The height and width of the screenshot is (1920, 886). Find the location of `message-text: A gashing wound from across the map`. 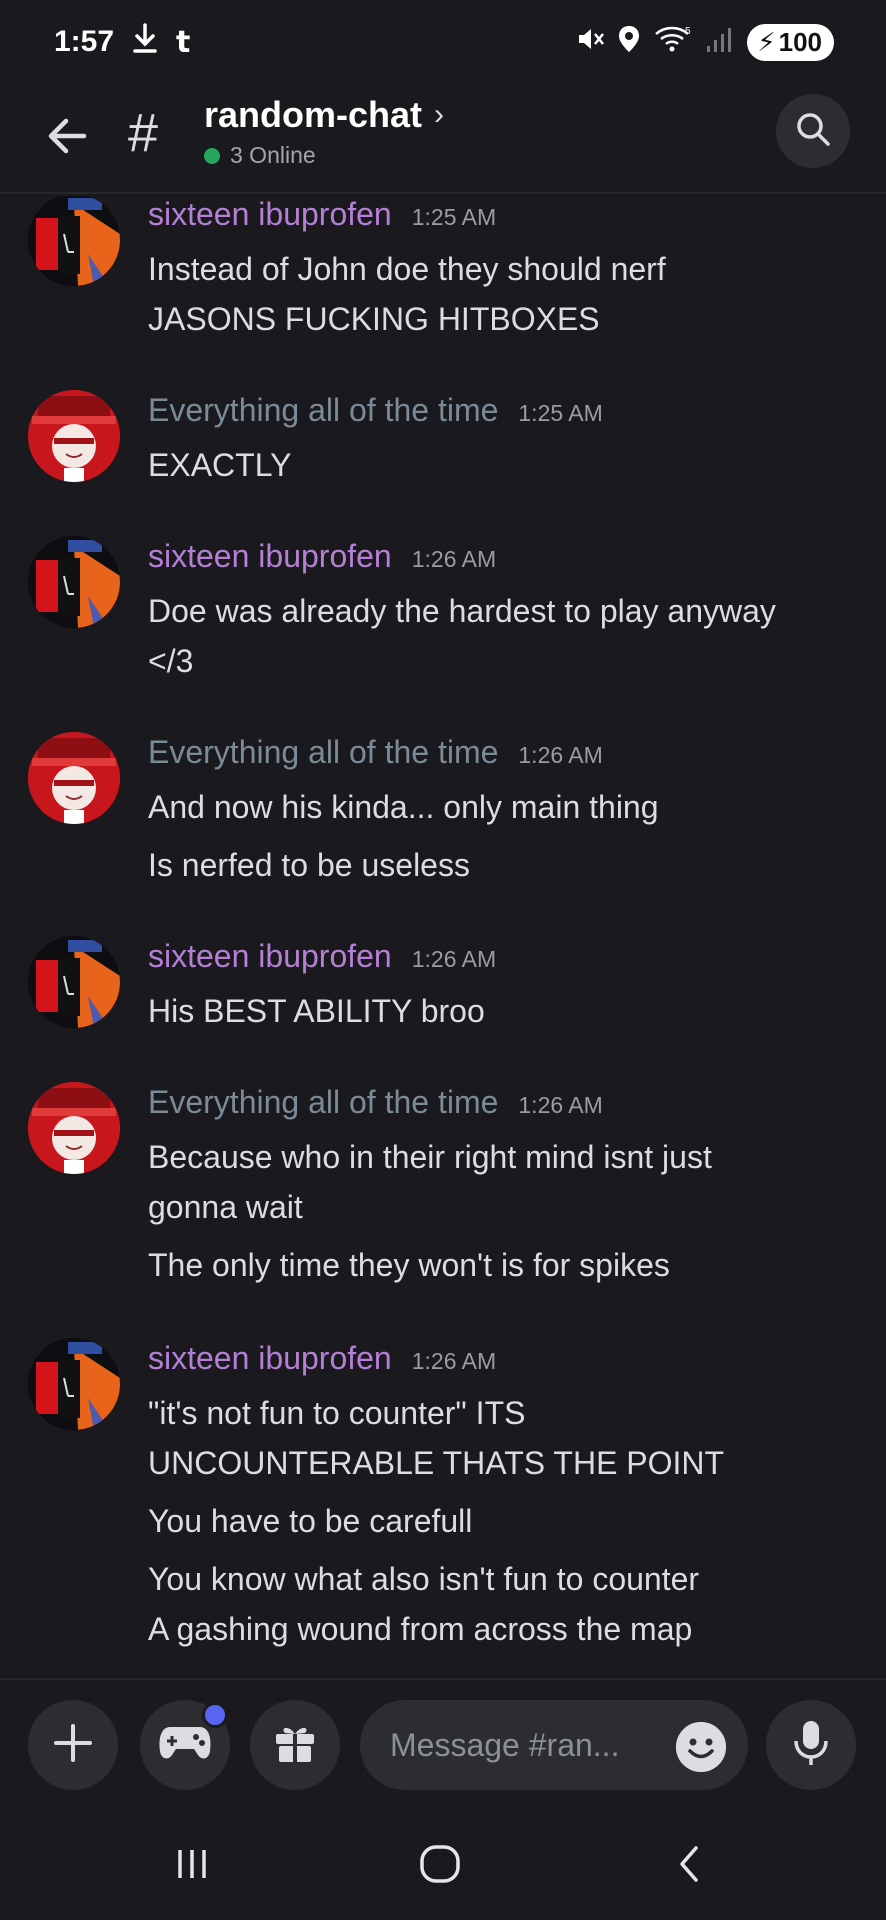

message-text: A gashing wound from across the map is located at coordinates (420, 1629).